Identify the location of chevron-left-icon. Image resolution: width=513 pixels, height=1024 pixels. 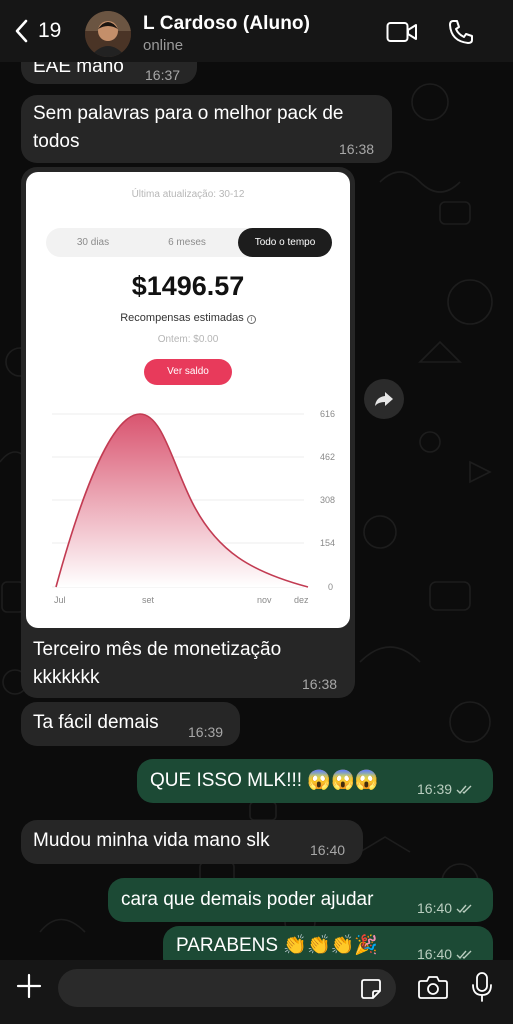
(21, 31).